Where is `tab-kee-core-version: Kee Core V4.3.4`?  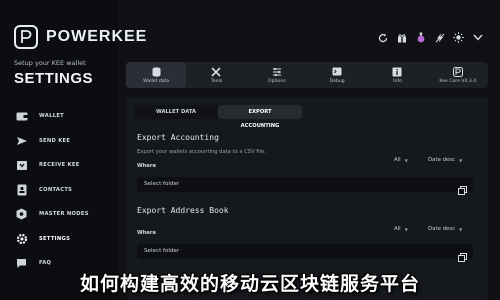
tab-kee-core-version: Kee Core V4.3.4 is located at coordinates (458, 75).